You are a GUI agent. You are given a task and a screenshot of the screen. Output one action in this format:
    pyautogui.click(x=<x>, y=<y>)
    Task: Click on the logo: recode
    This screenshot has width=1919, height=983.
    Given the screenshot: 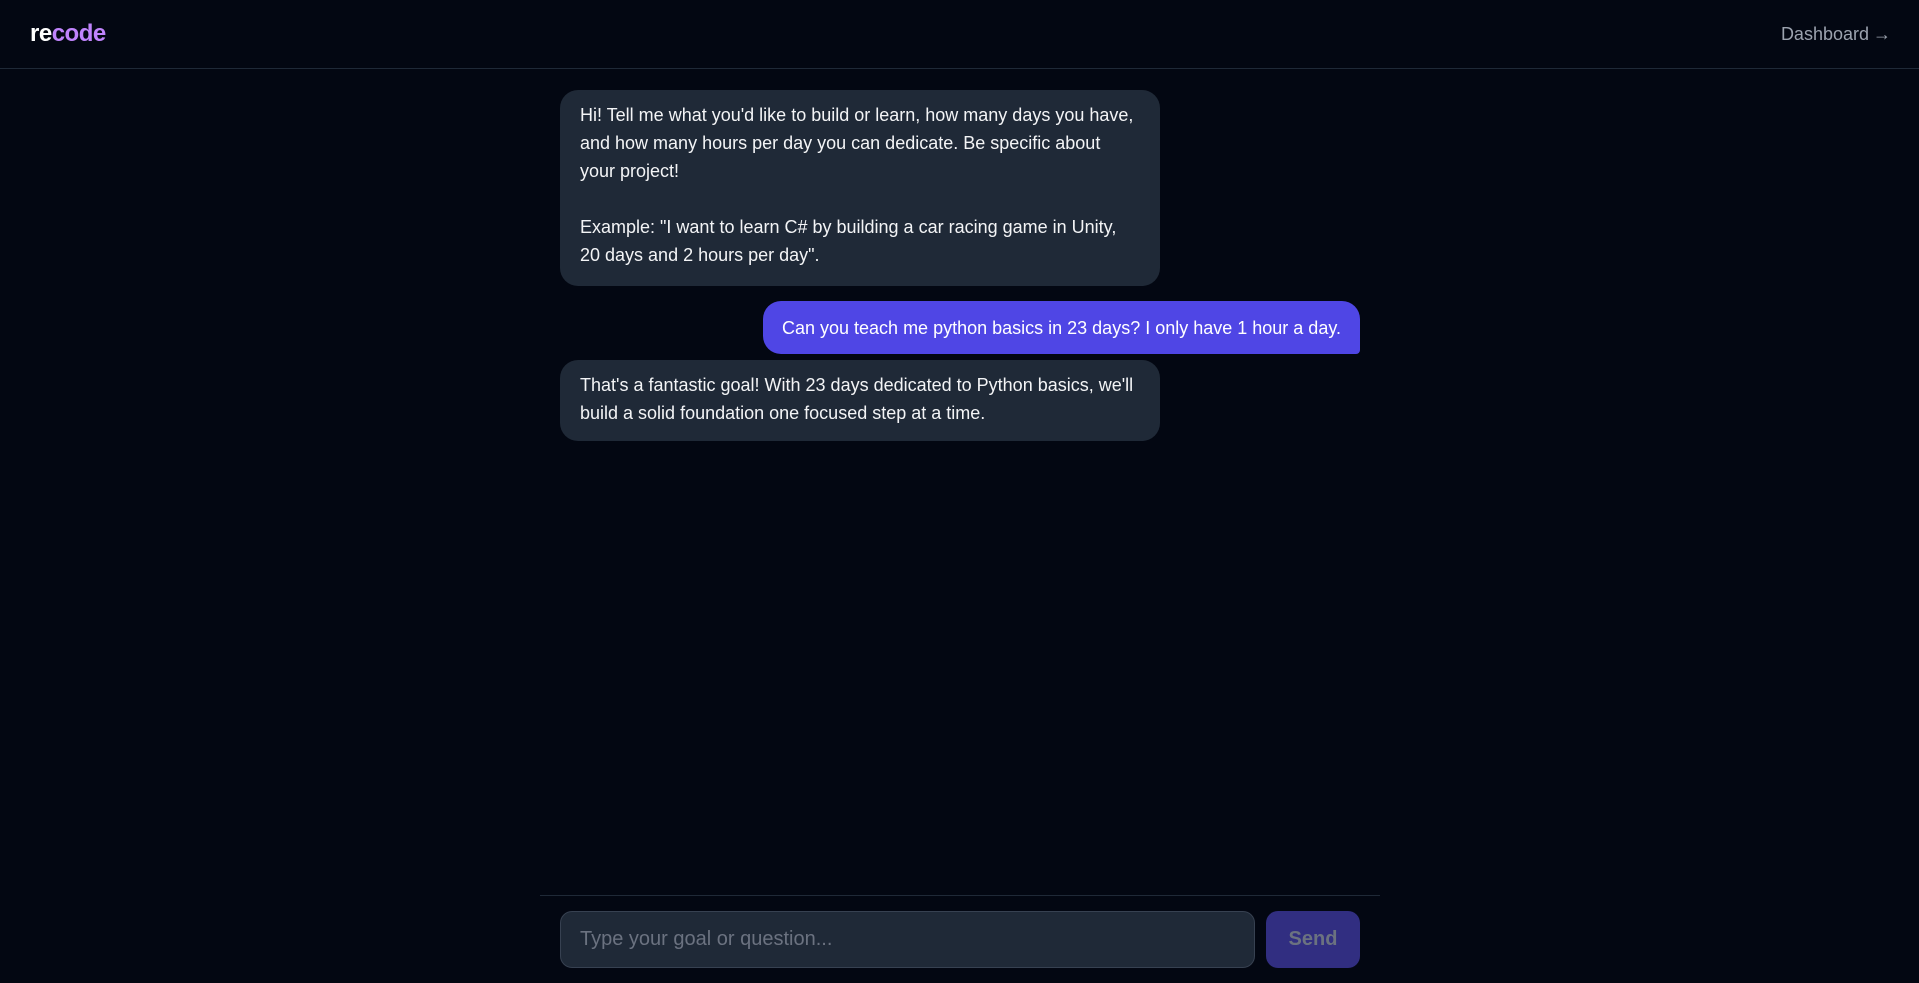 What is the action you would take?
    pyautogui.click(x=68, y=34)
    